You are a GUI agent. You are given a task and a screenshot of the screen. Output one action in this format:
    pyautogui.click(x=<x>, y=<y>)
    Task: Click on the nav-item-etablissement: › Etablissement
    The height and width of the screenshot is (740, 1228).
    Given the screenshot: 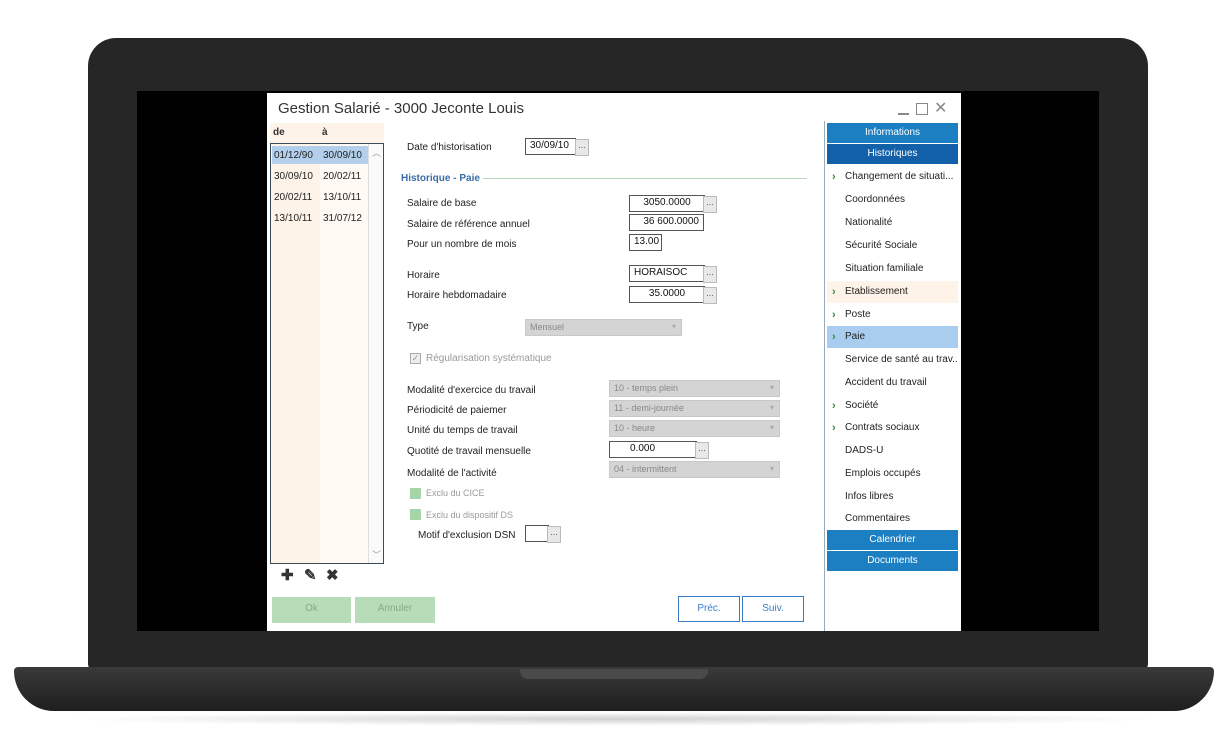 What is the action you would take?
    pyautogui.click(x=892, y=292)
    